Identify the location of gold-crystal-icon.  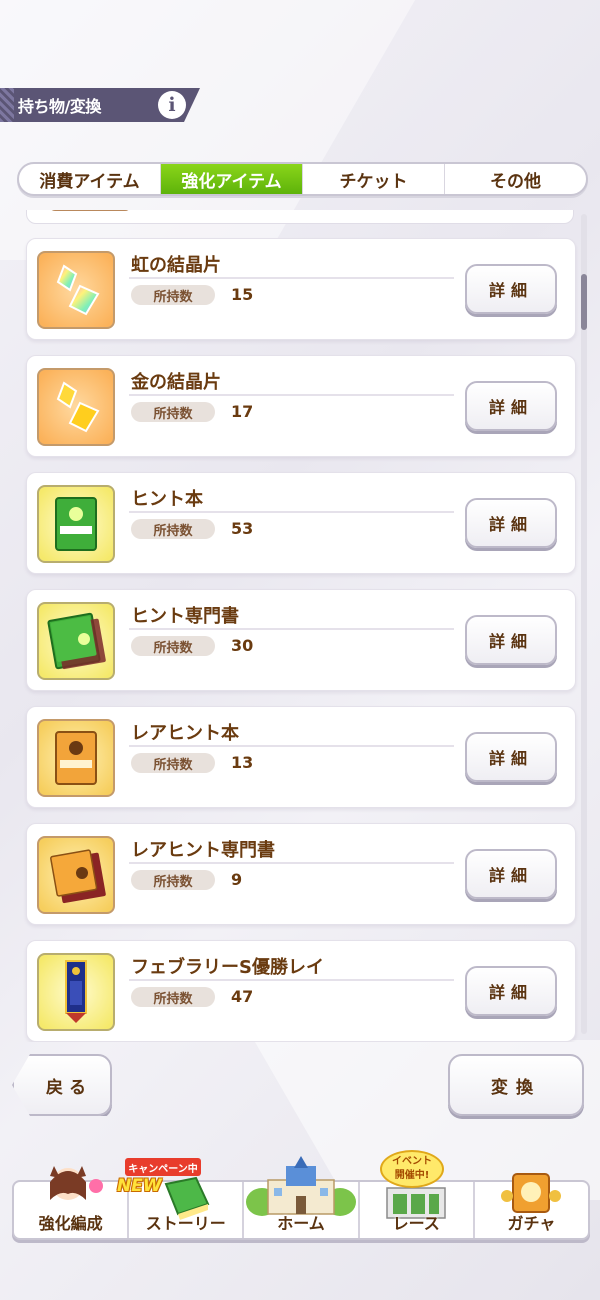
(76, 407).